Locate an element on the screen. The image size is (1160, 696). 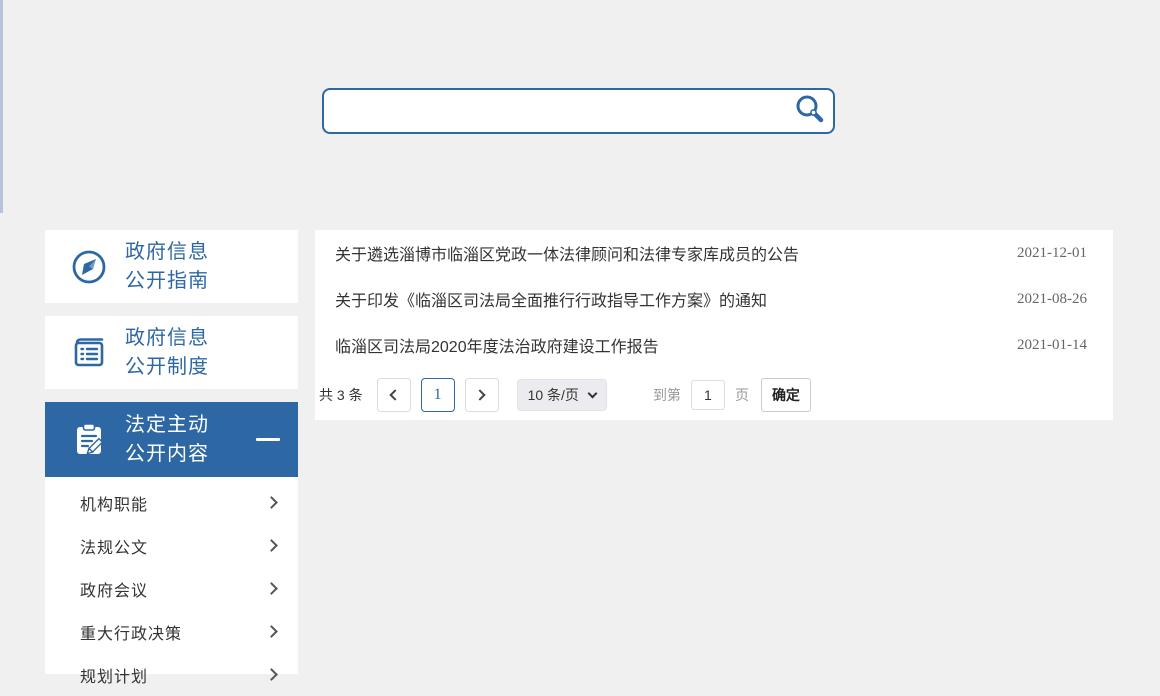
prev-page-button is located at coordinates (393, 395).